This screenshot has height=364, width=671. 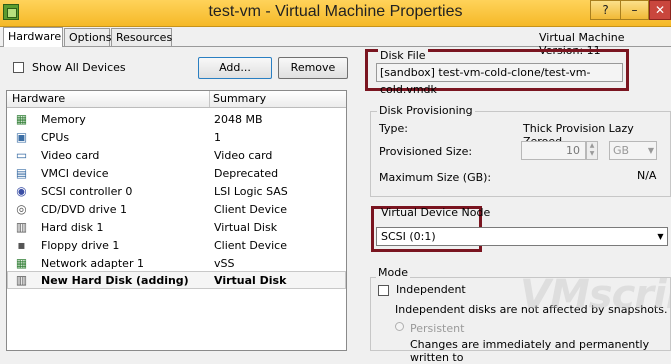 What do you see at coordinates (92, 263) in the screenshot?
I see `row-name: Network adapter 1` at bounding box center [92, 263].